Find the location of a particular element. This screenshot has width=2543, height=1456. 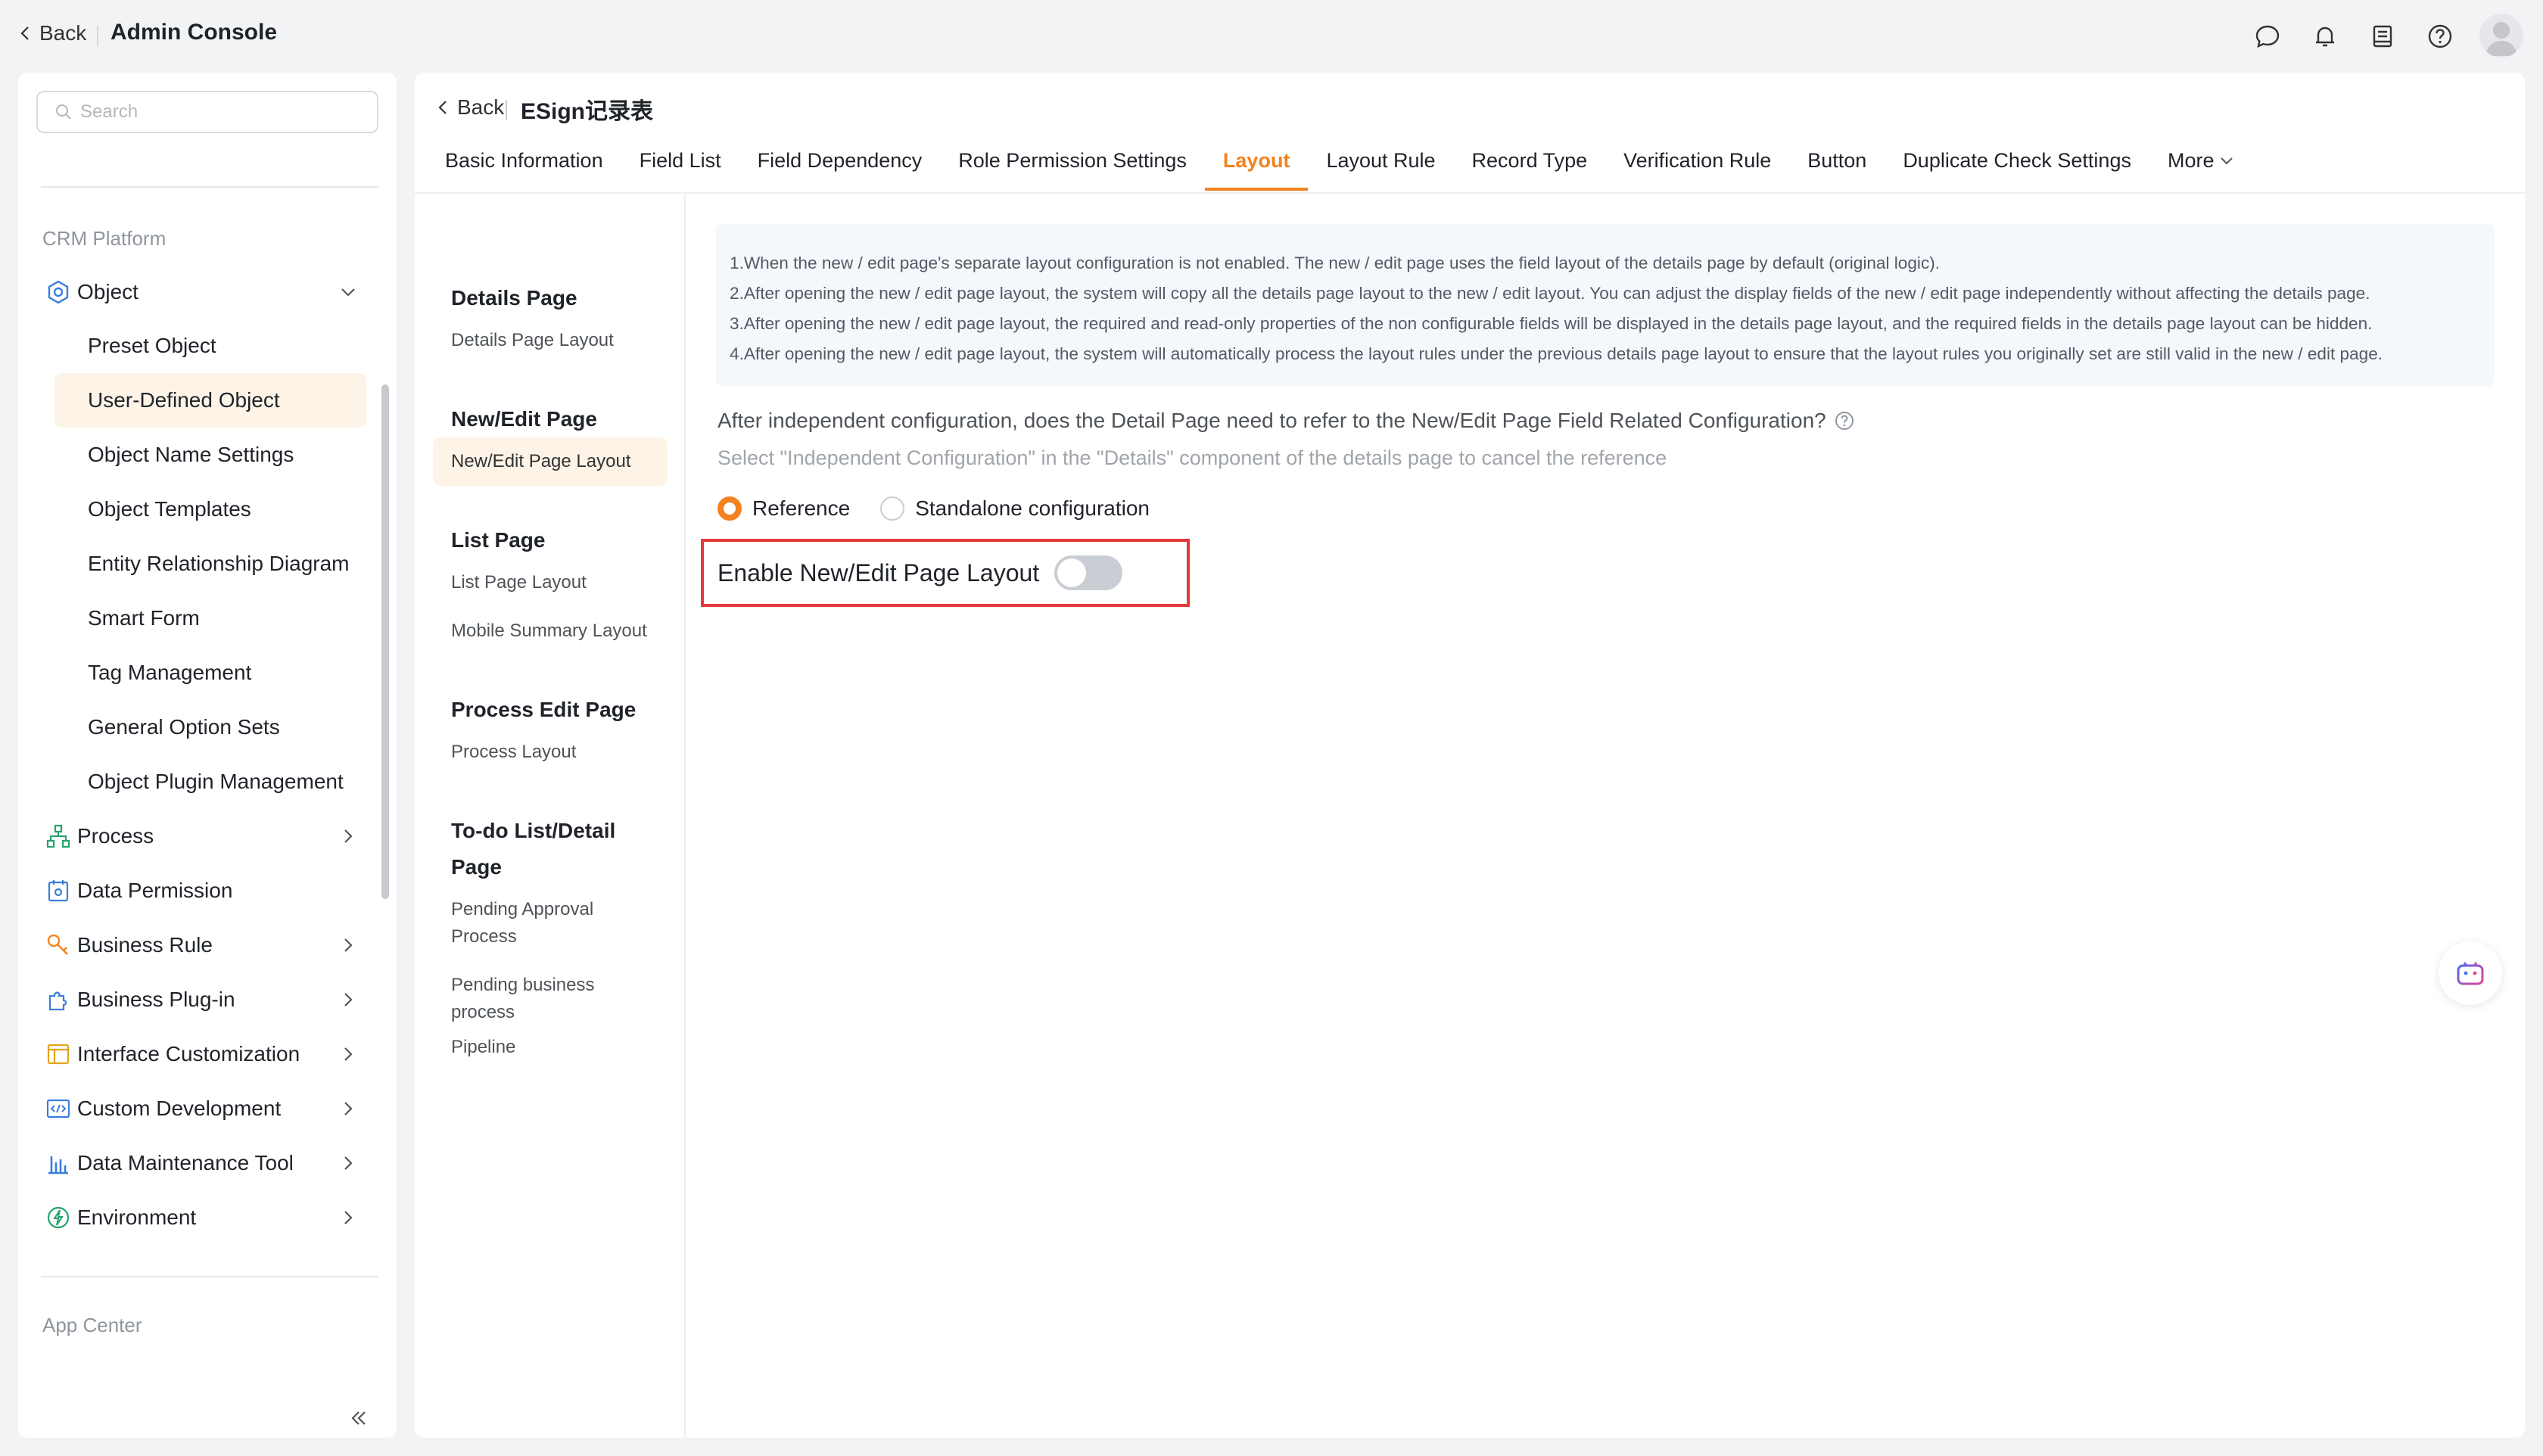

sidebar-item-interface-customization: Interface Customization is located at coordinates (208, 1054).